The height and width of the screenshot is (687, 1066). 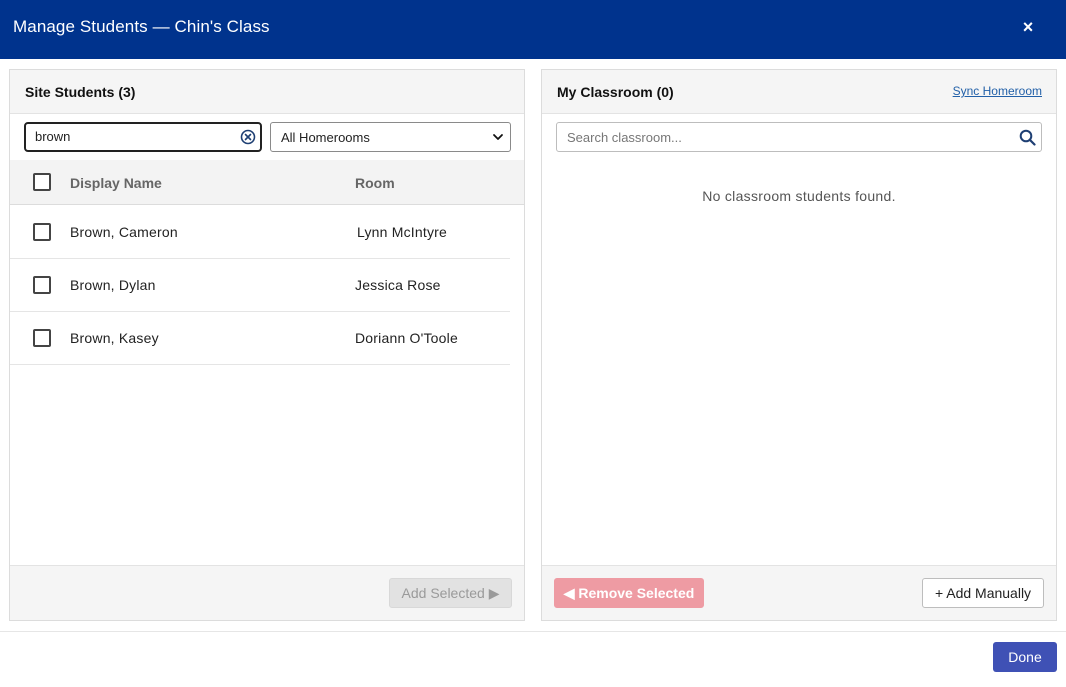 I want to click on homeroom-select: All Homerooms, so click(x=390, y=137).